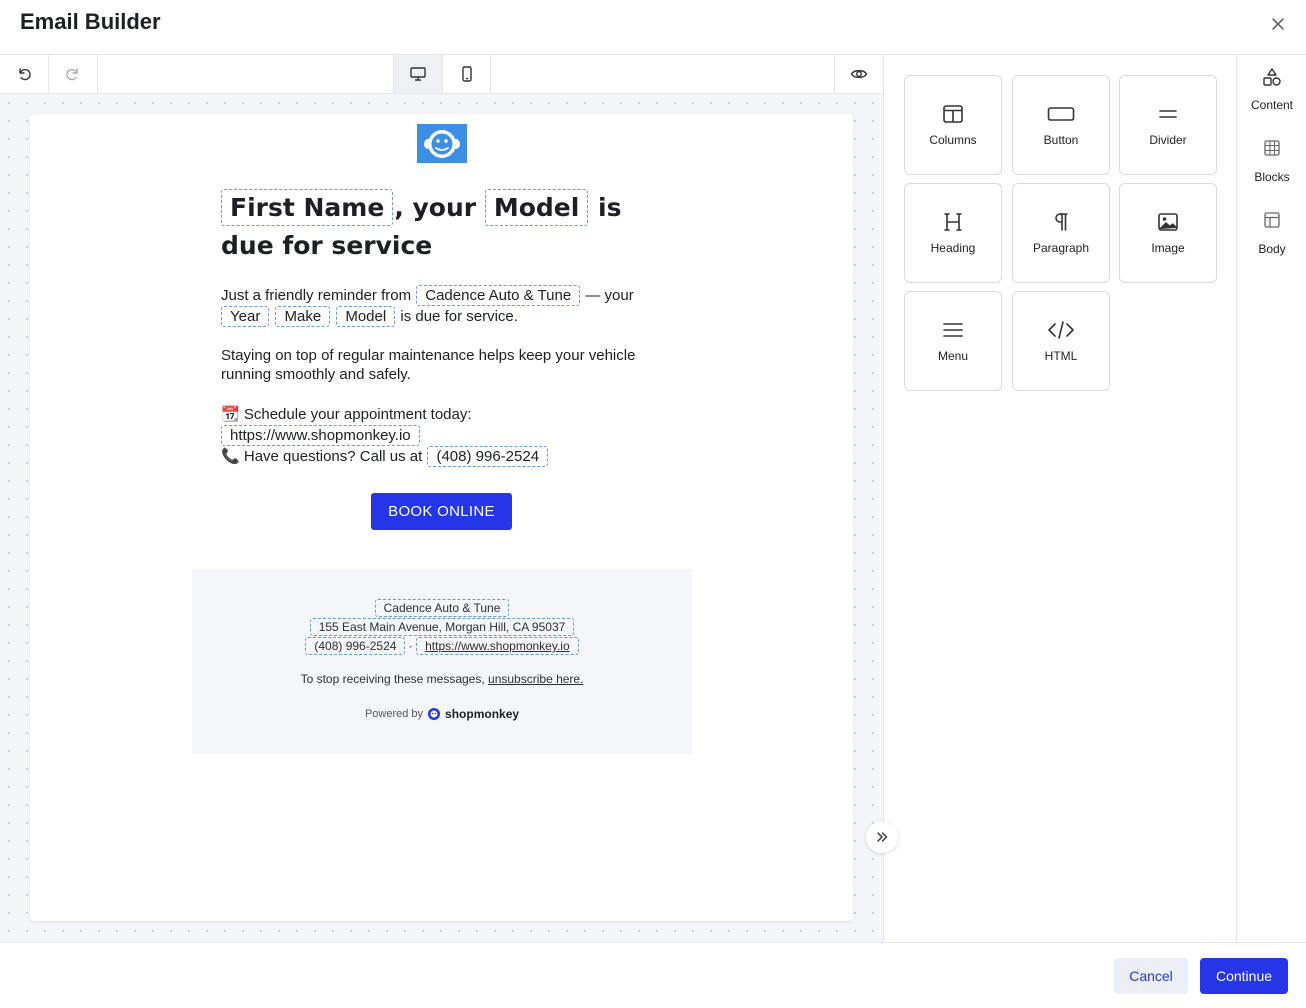 The height and width of the screenshot is (1008, 1306). I want to click on tile-button-label: Button, so click(1061, 140).